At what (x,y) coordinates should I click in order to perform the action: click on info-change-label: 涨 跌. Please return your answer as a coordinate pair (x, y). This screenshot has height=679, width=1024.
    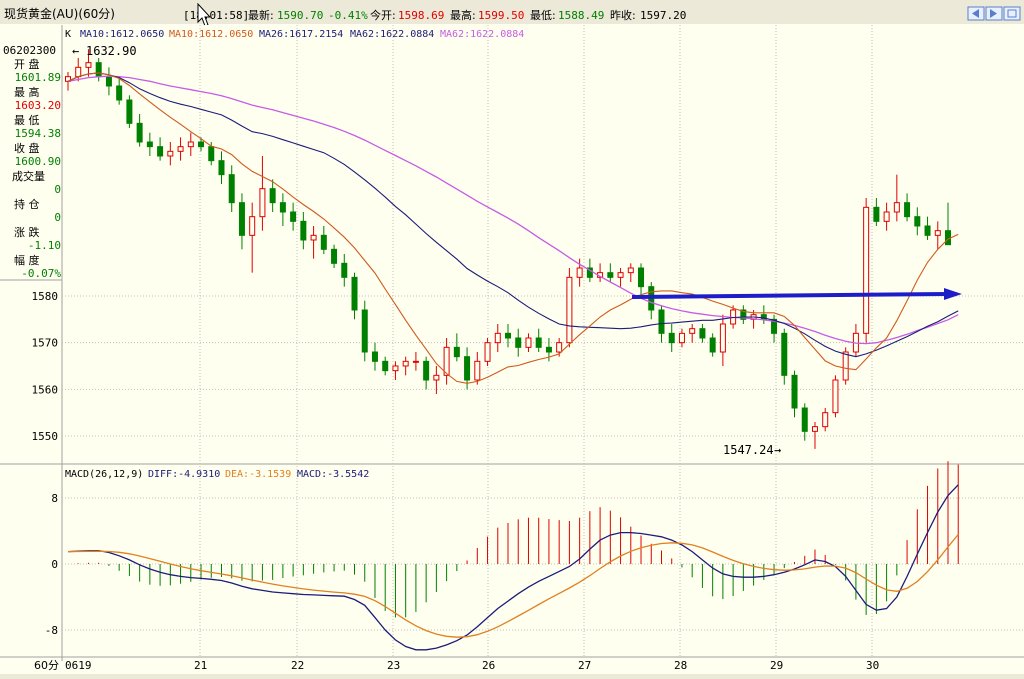
    Looking at the image, I should click on (27, 232).